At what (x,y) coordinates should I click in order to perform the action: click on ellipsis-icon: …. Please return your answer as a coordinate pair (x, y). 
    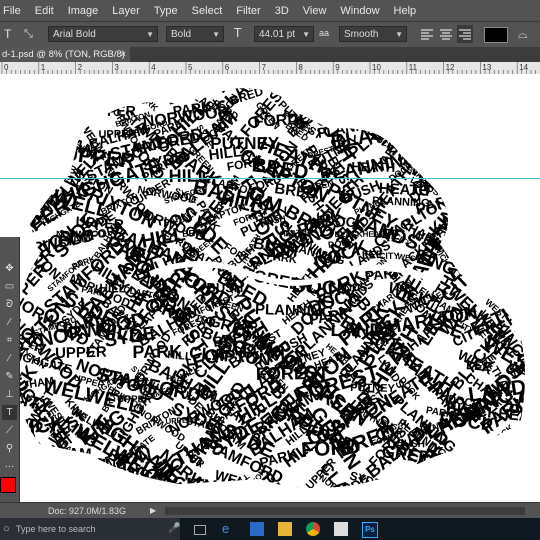
    Looking at the image, I should click on (9, 464).